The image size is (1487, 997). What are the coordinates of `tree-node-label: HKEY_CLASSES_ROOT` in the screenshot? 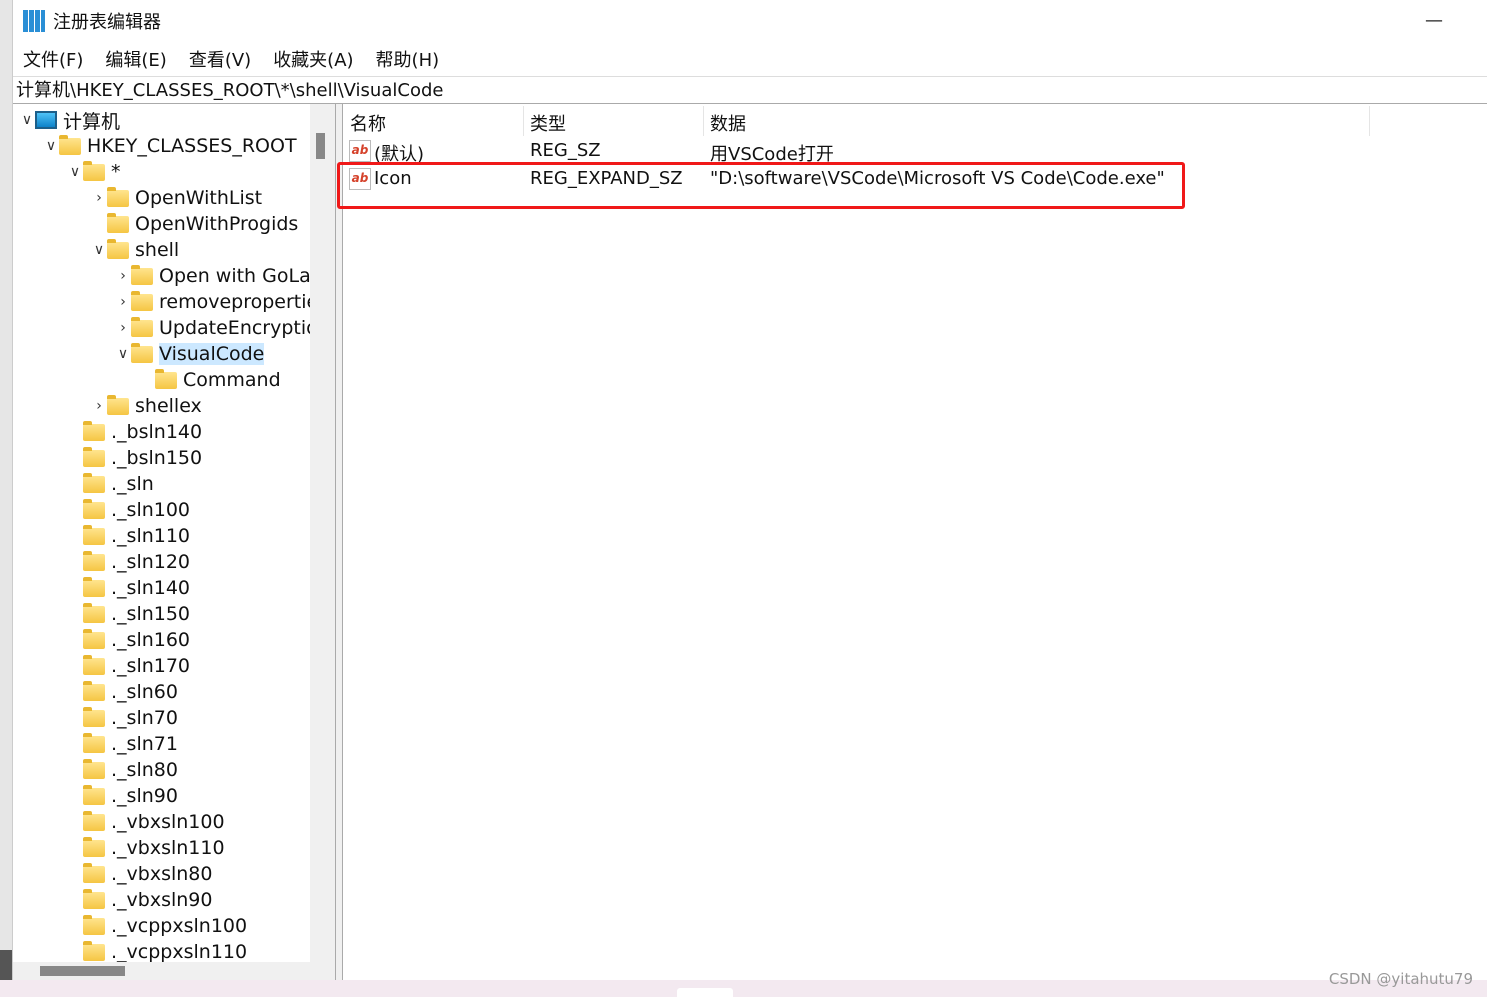 It's located at (192, 146).